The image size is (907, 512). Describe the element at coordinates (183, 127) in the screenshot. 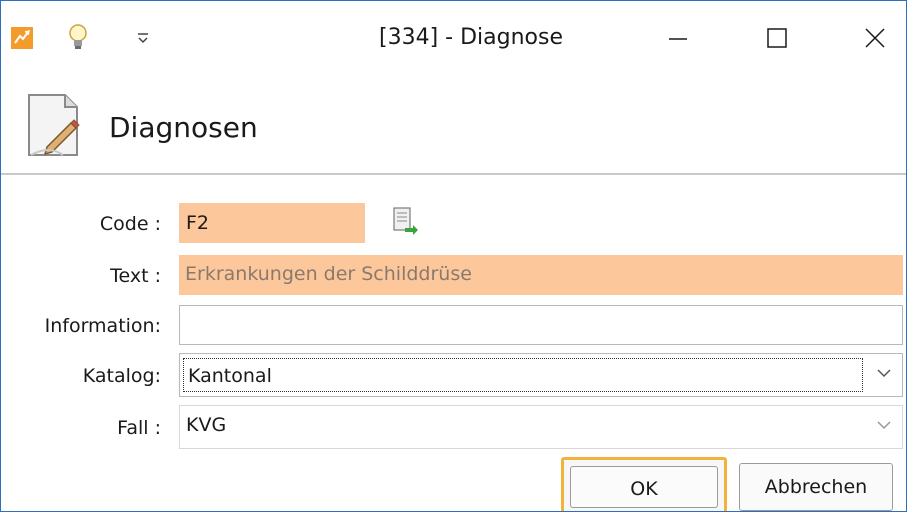

I see `page-title: Diagnosen` at that location.